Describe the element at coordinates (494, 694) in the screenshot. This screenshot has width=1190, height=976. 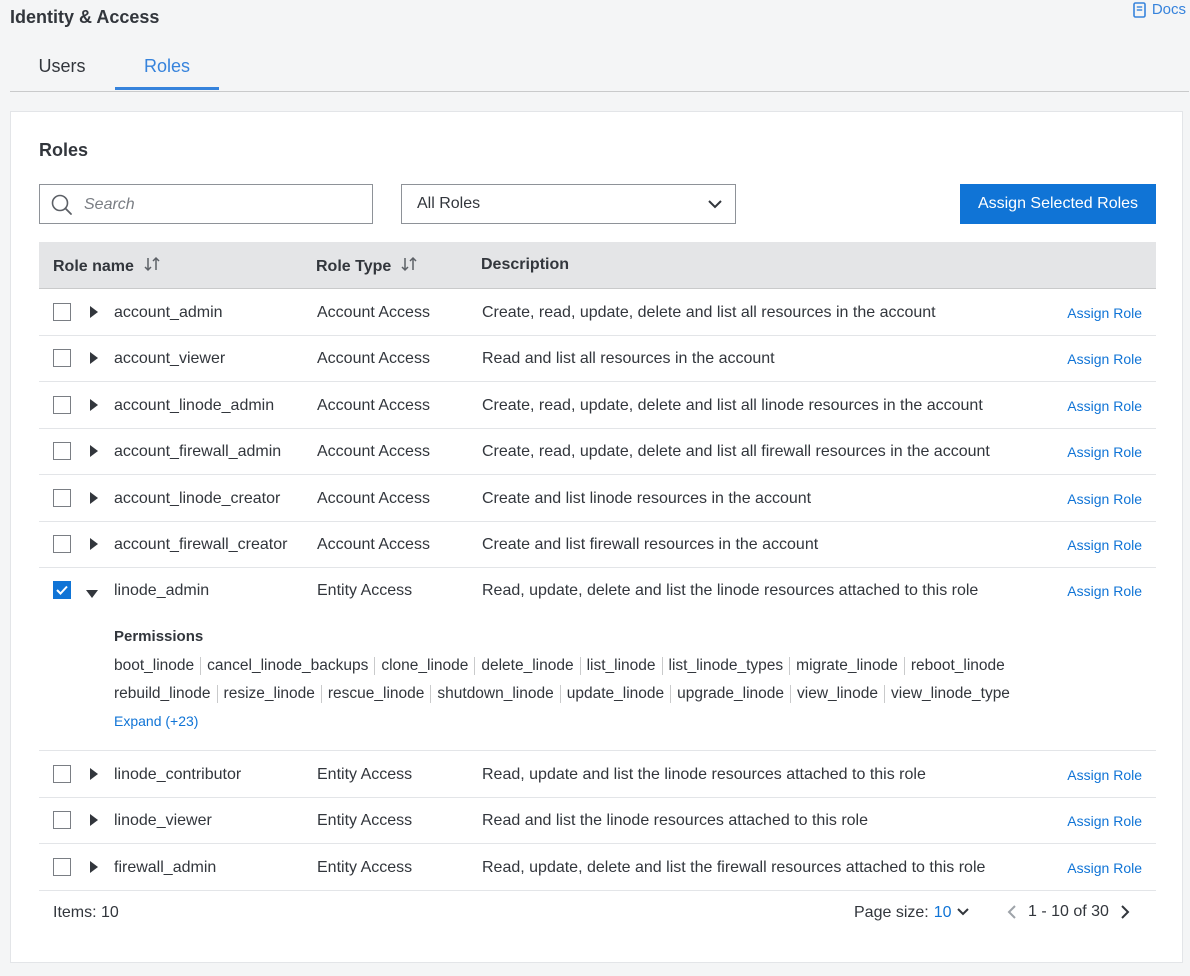
I see `permission-chip: shutdown_linode` at that location.